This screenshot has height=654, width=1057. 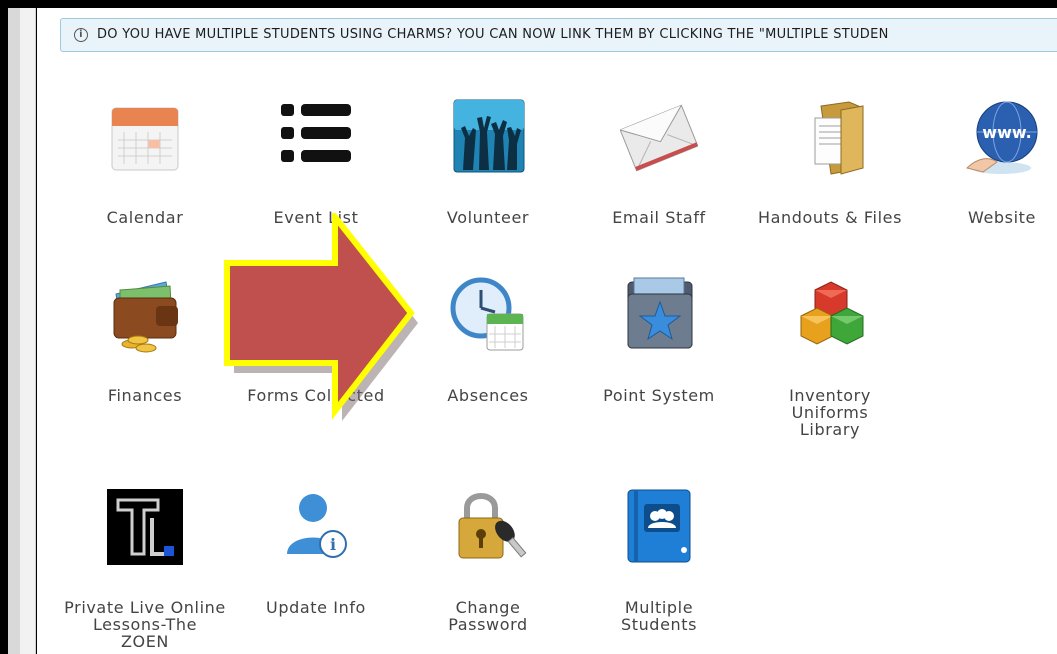 What do you see at coordinates (28, 331) in the screenshot?
I see `left-panel-edge` at bounding box center [28, 331].